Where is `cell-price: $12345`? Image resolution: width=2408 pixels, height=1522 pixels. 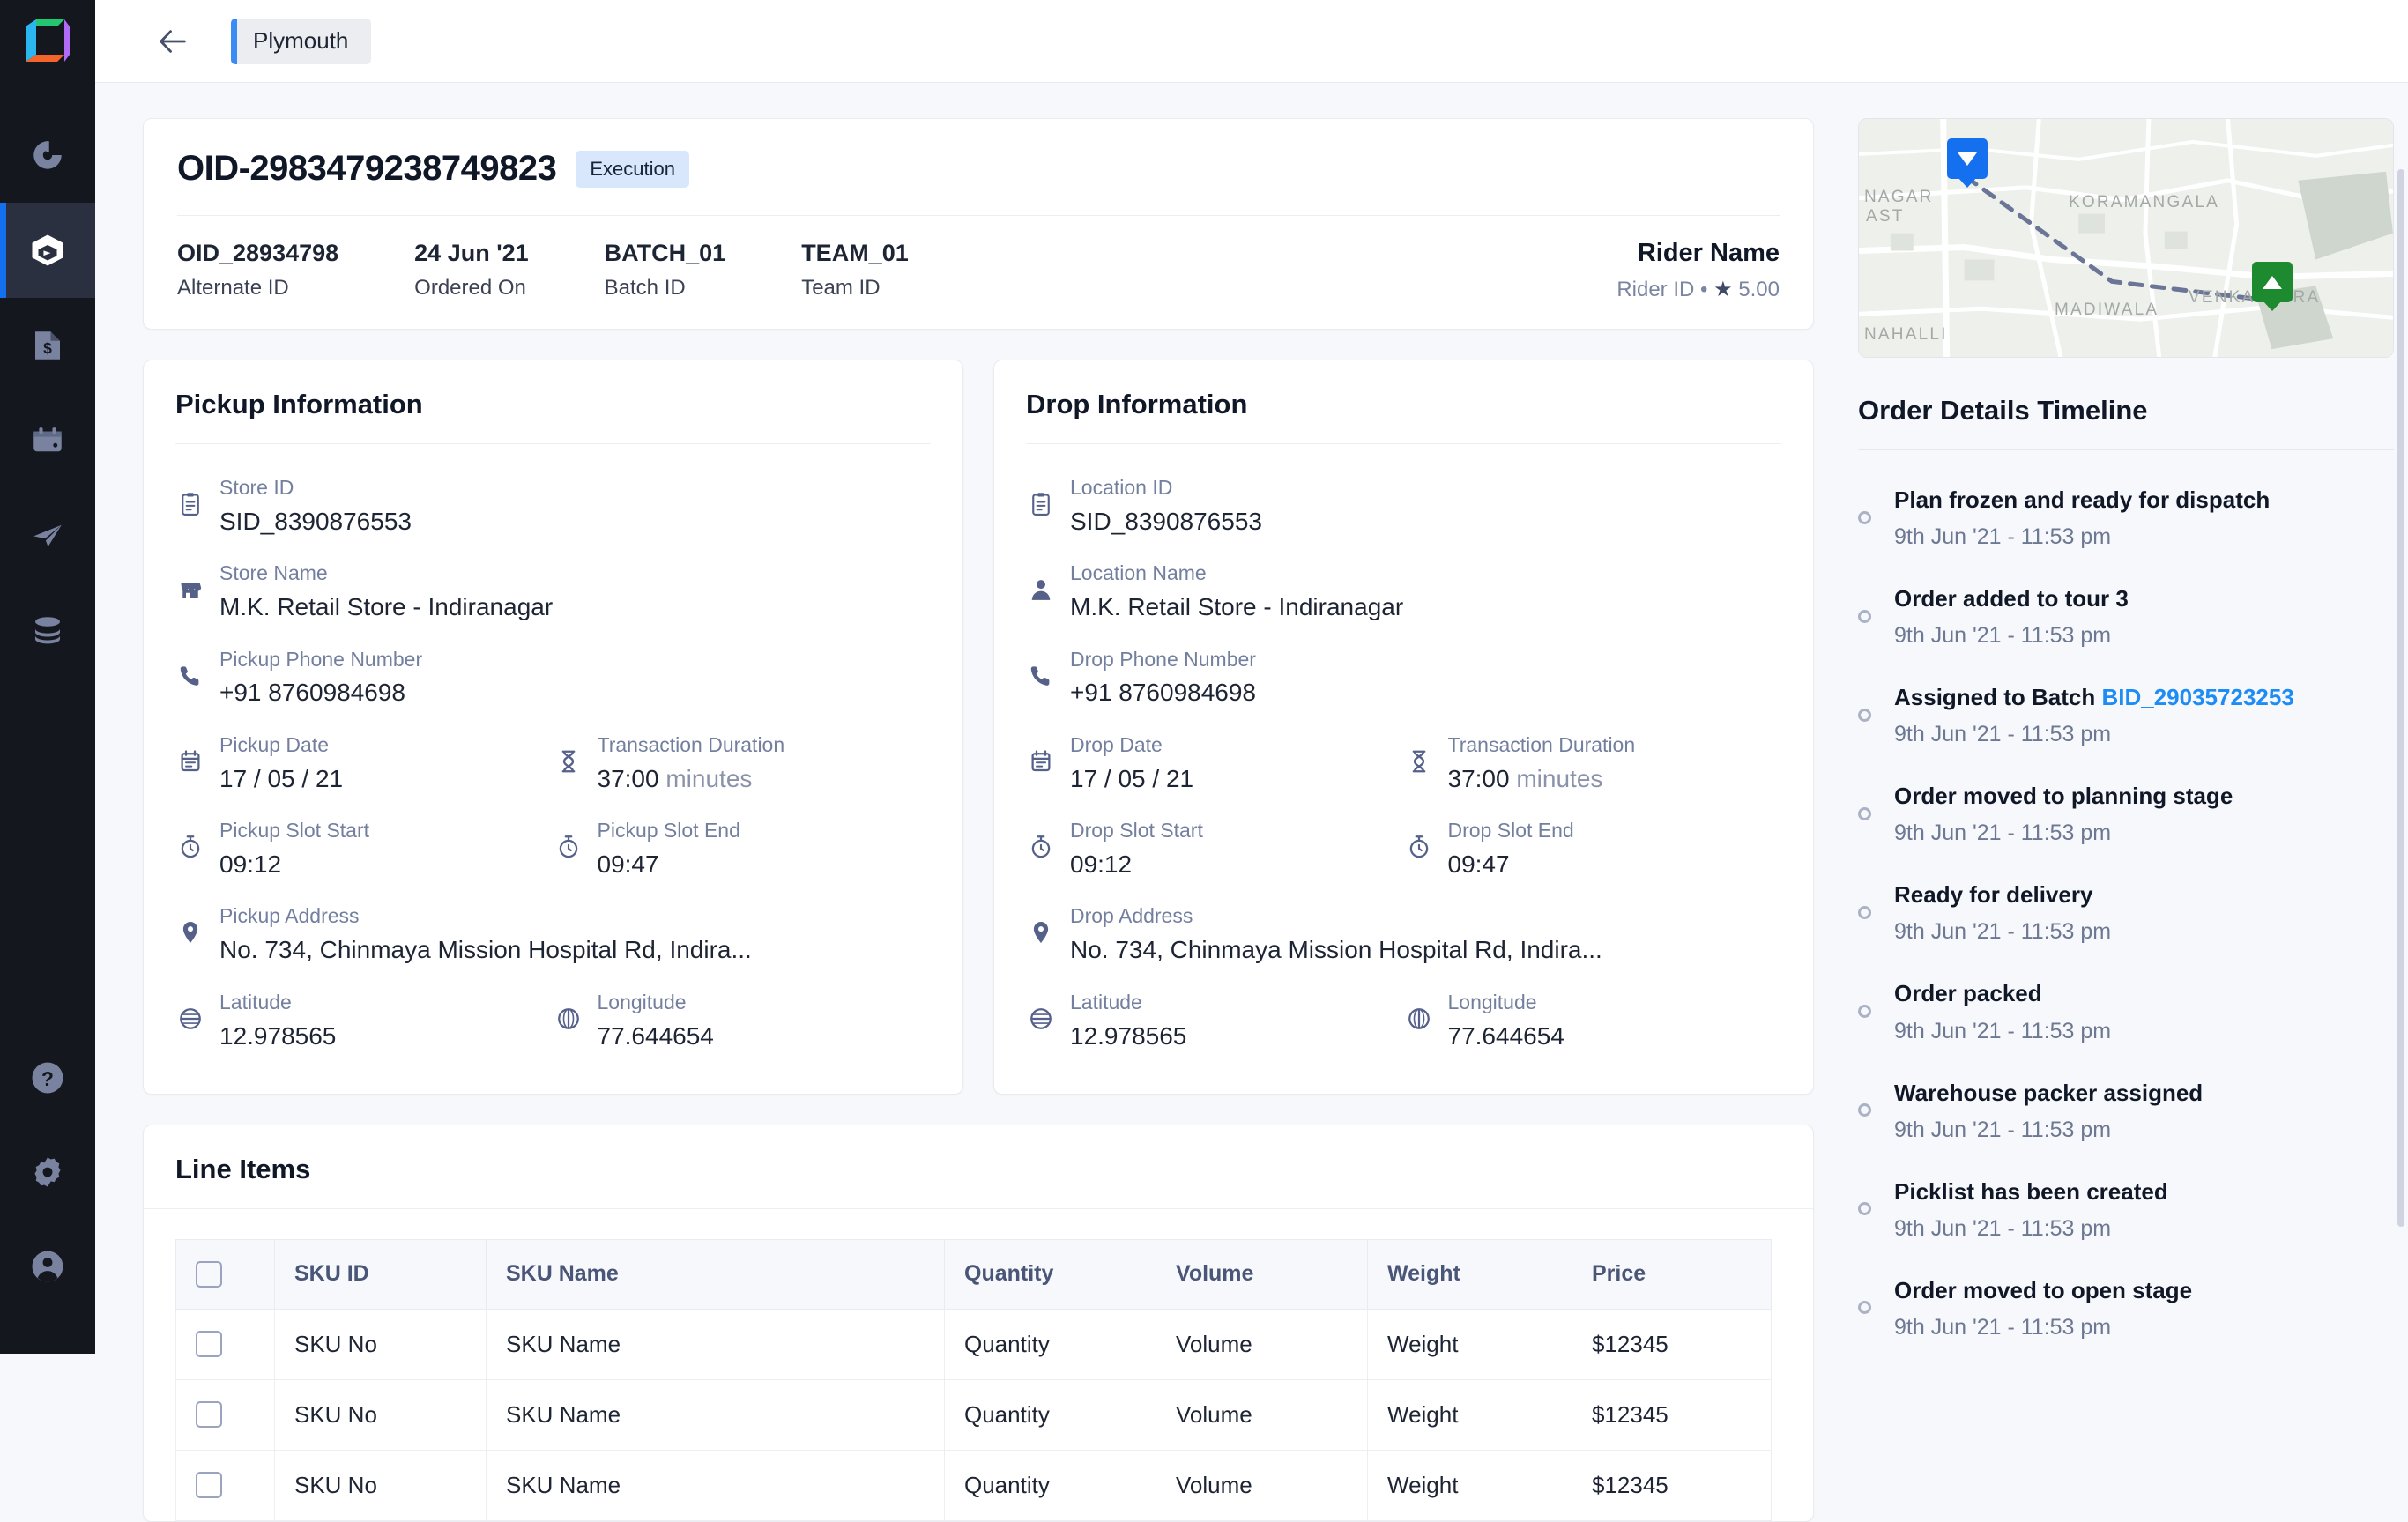 cell-price: $12345 is located at coordinates (1672, 1344).